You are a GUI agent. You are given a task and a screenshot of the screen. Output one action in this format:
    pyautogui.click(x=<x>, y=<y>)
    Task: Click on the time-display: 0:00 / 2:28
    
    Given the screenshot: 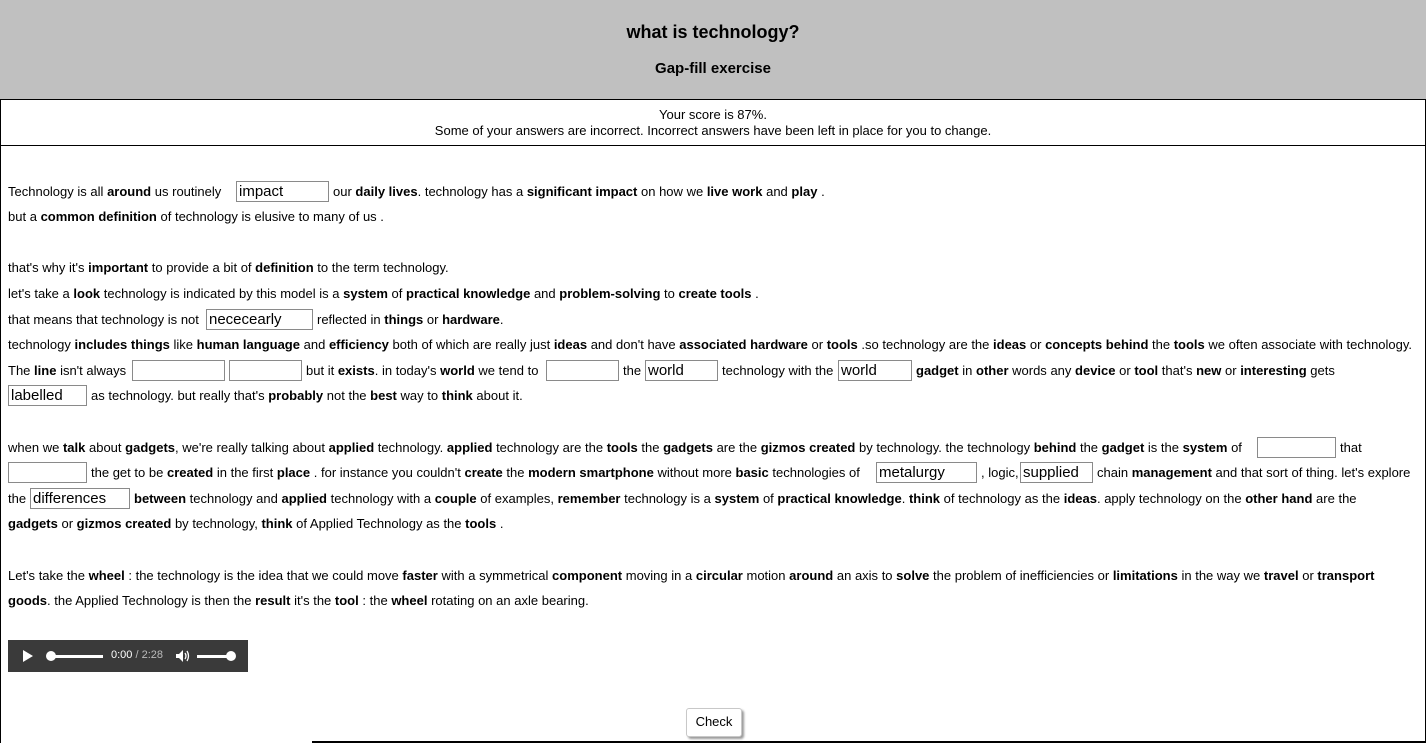 What is the action you would take?
    pyautogui.click(x=137, y=655)
    